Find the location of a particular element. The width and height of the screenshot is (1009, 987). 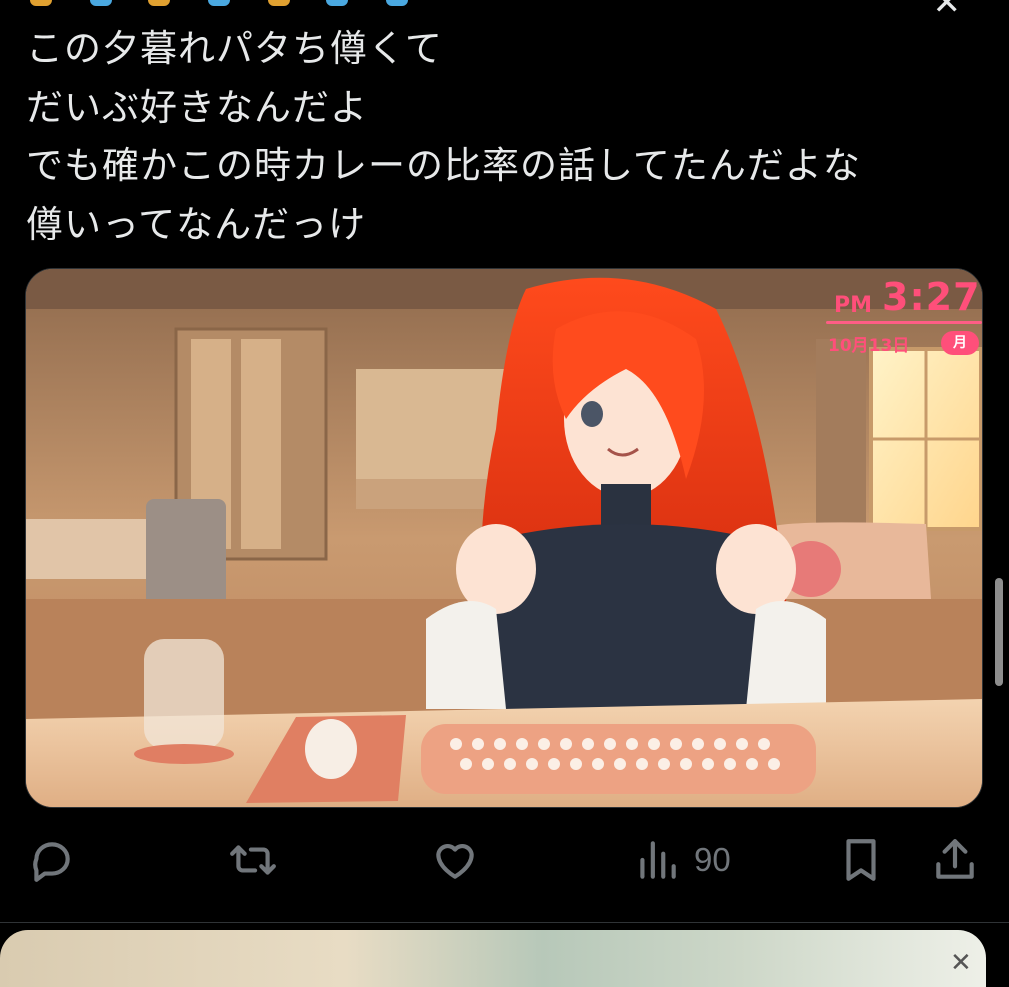

tweet-action-bar: 90 is located at coordinates (504, 860).